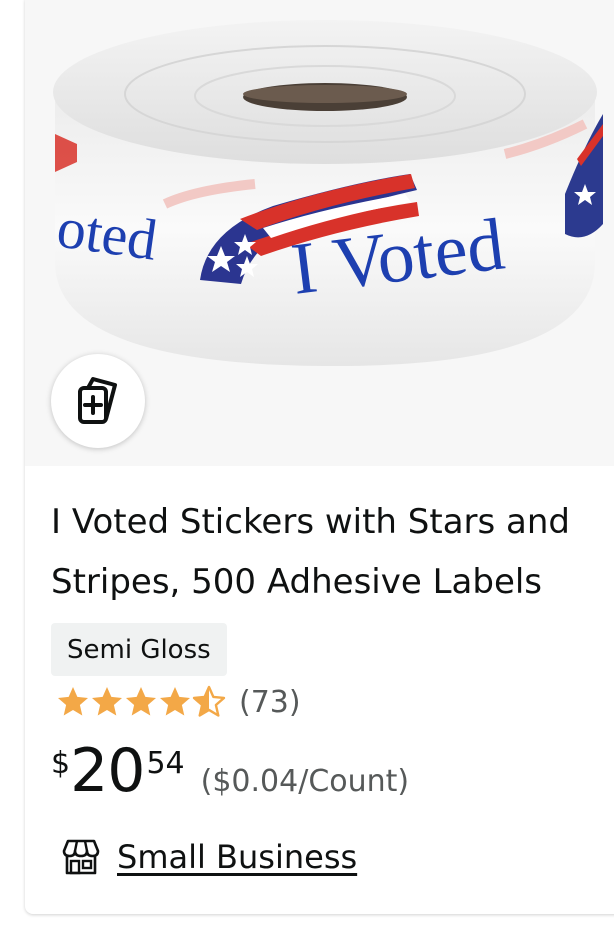  I want to click on half-star-icon, so click(209, 701).